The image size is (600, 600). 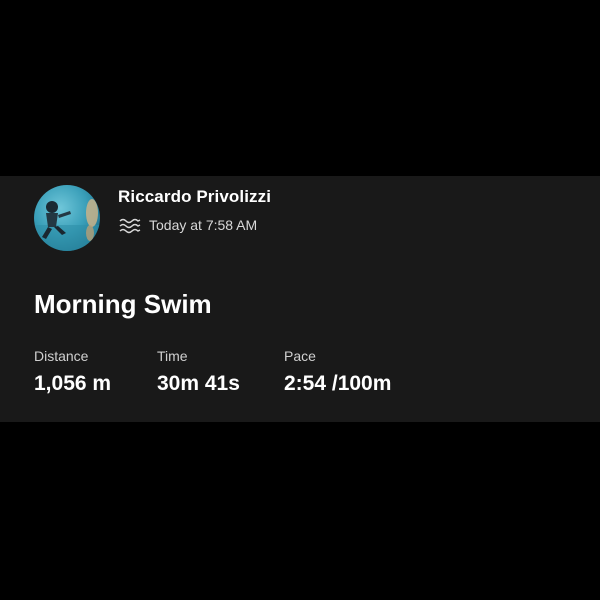 I want to click on avatar, so click(x=67, y=218).